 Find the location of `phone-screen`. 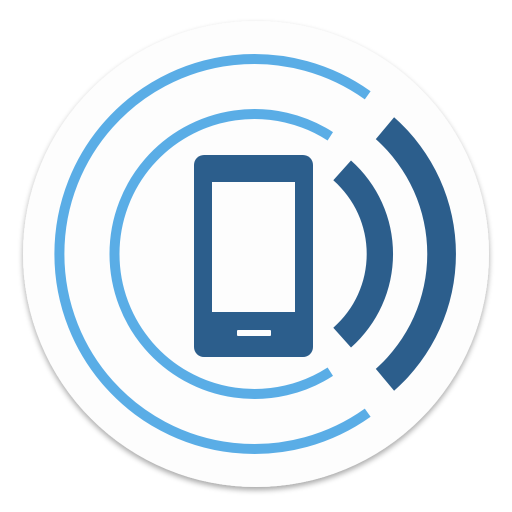

phone-screen is located at coordinates (253, 247).